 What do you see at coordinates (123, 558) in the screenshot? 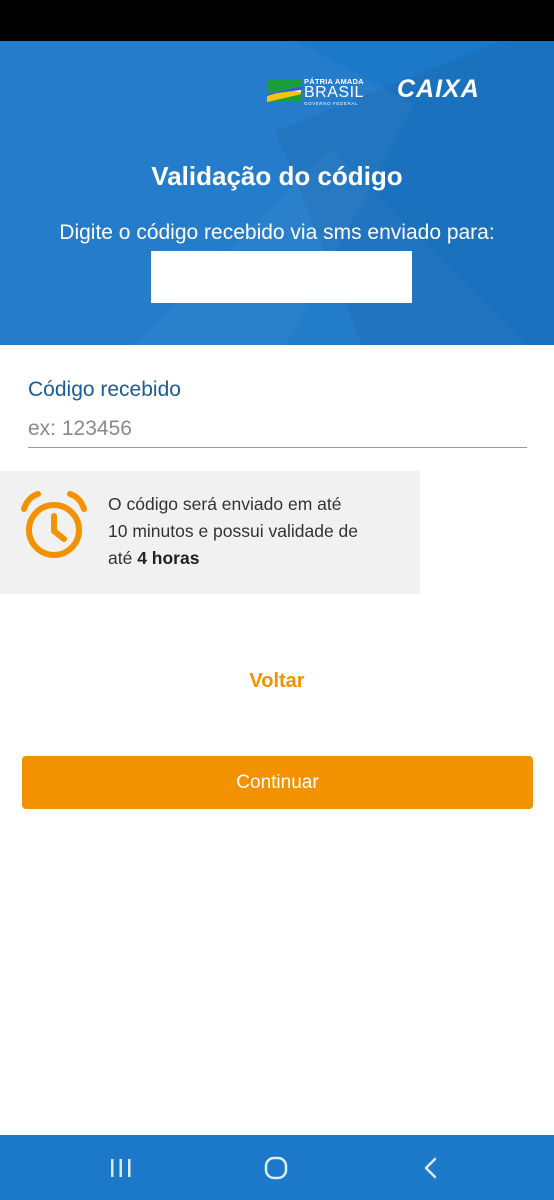
I see `info-text-prefix: até` at bounding box center [123, 558].